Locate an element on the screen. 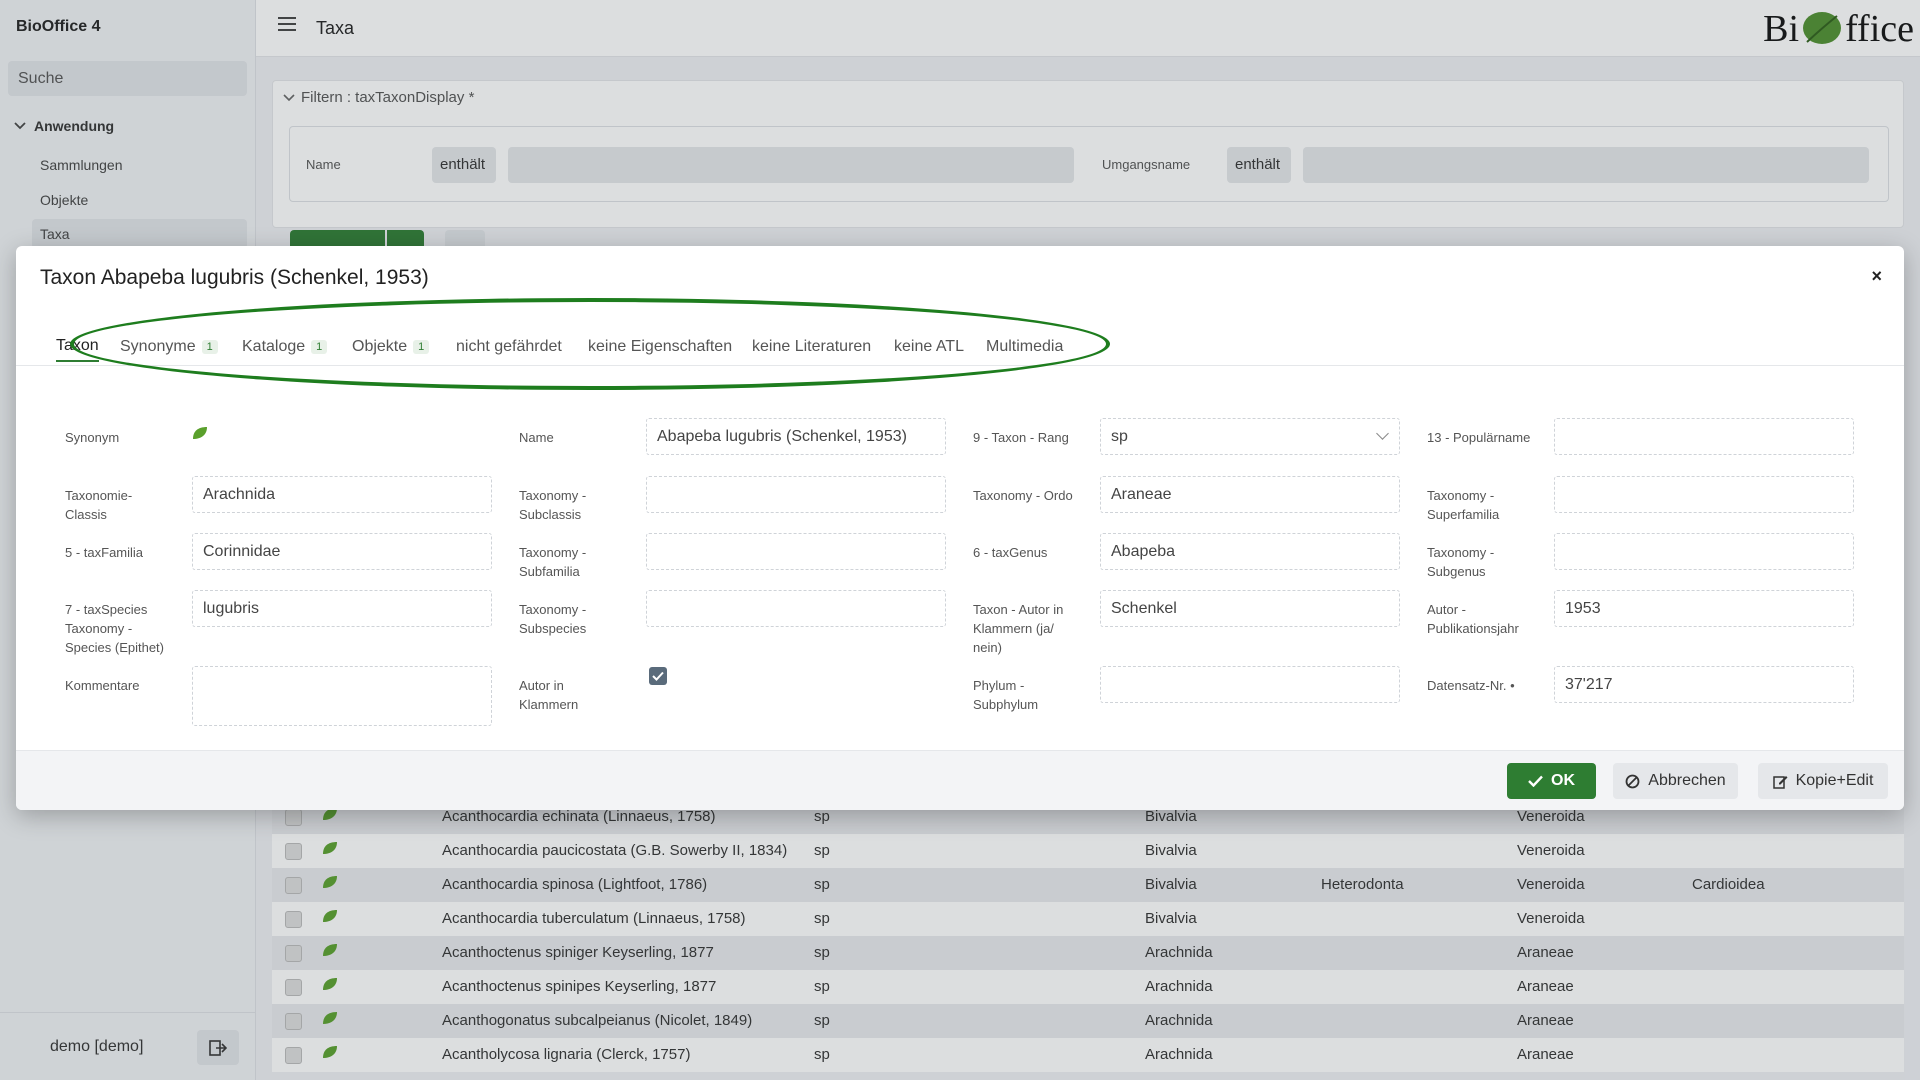  publikationsjahr-field: 1953 is located at coordinates (1704, 608).